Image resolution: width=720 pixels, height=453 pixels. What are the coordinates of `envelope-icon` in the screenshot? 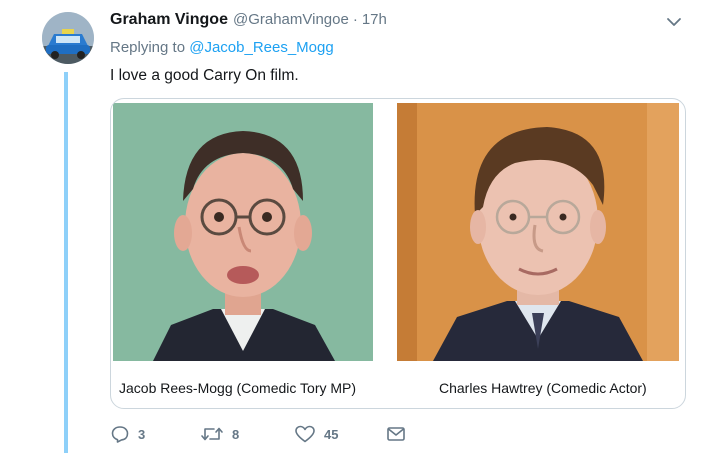 It's located at (396, 434).